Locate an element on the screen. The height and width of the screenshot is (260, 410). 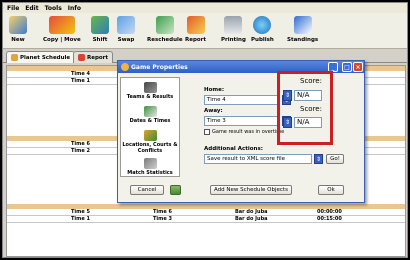
home-score-field: N/A is located at coordinates (308, 95).